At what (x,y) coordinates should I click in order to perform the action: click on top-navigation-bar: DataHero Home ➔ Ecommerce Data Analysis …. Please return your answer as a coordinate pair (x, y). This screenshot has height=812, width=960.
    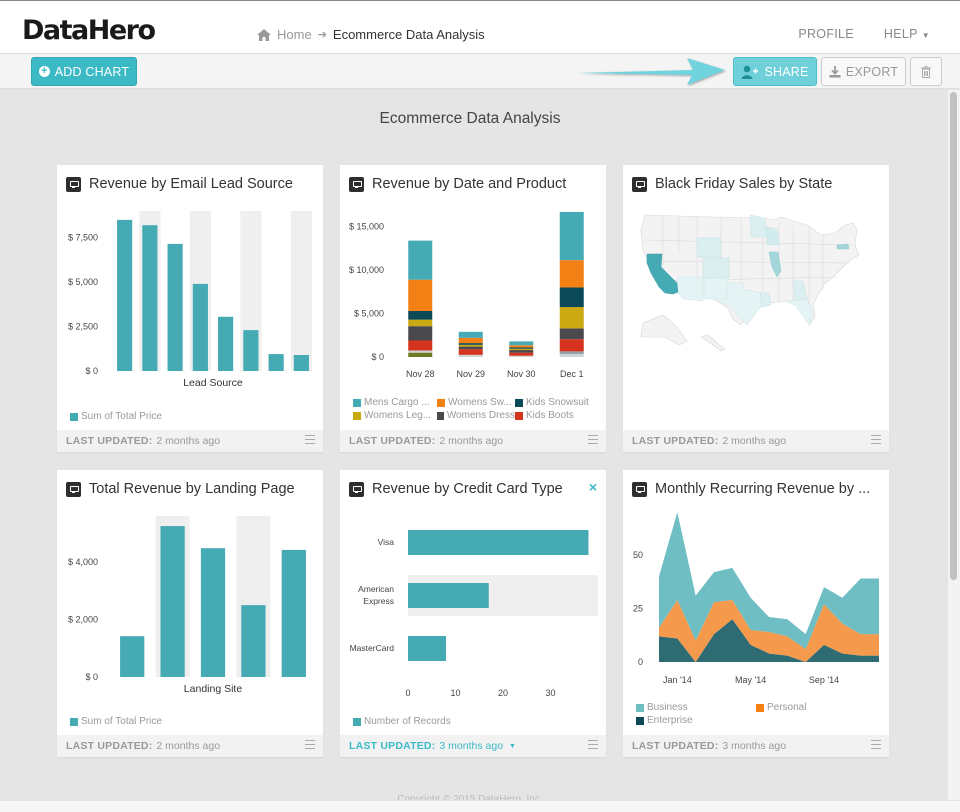
    Looking at the image, I should click on (480, 27).